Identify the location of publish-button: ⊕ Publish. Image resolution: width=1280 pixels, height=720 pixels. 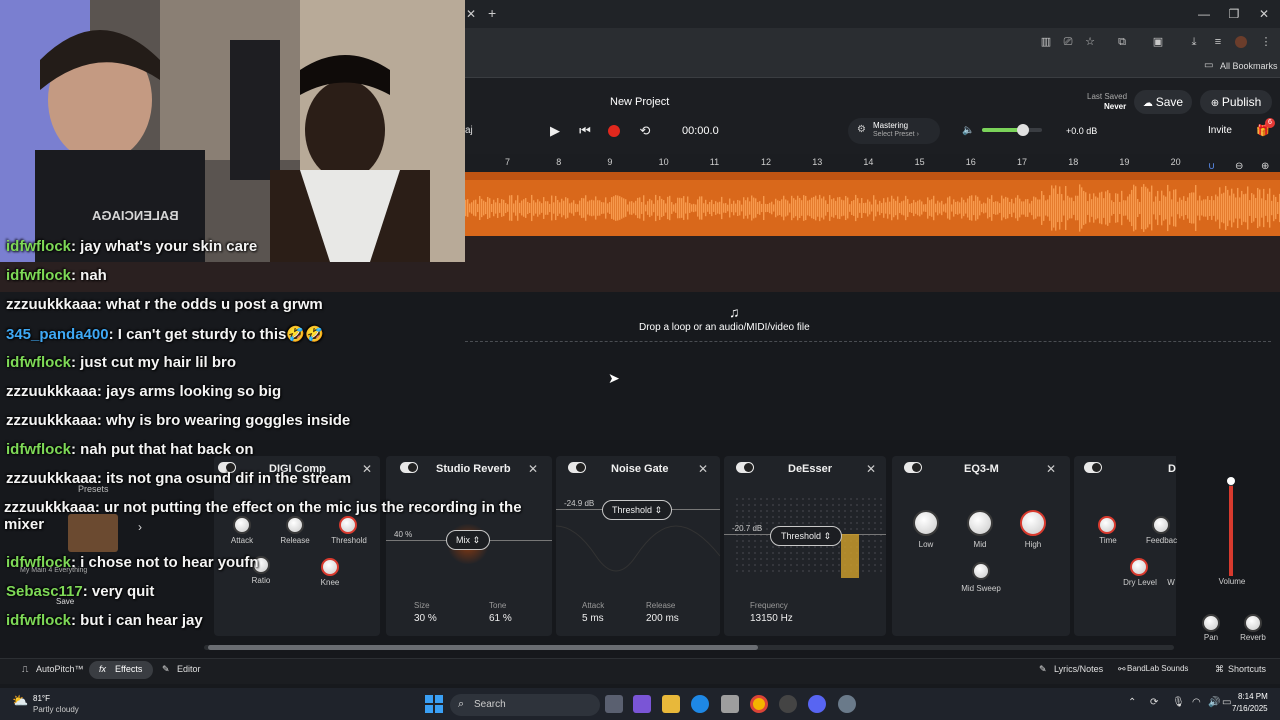
(1236, 102).